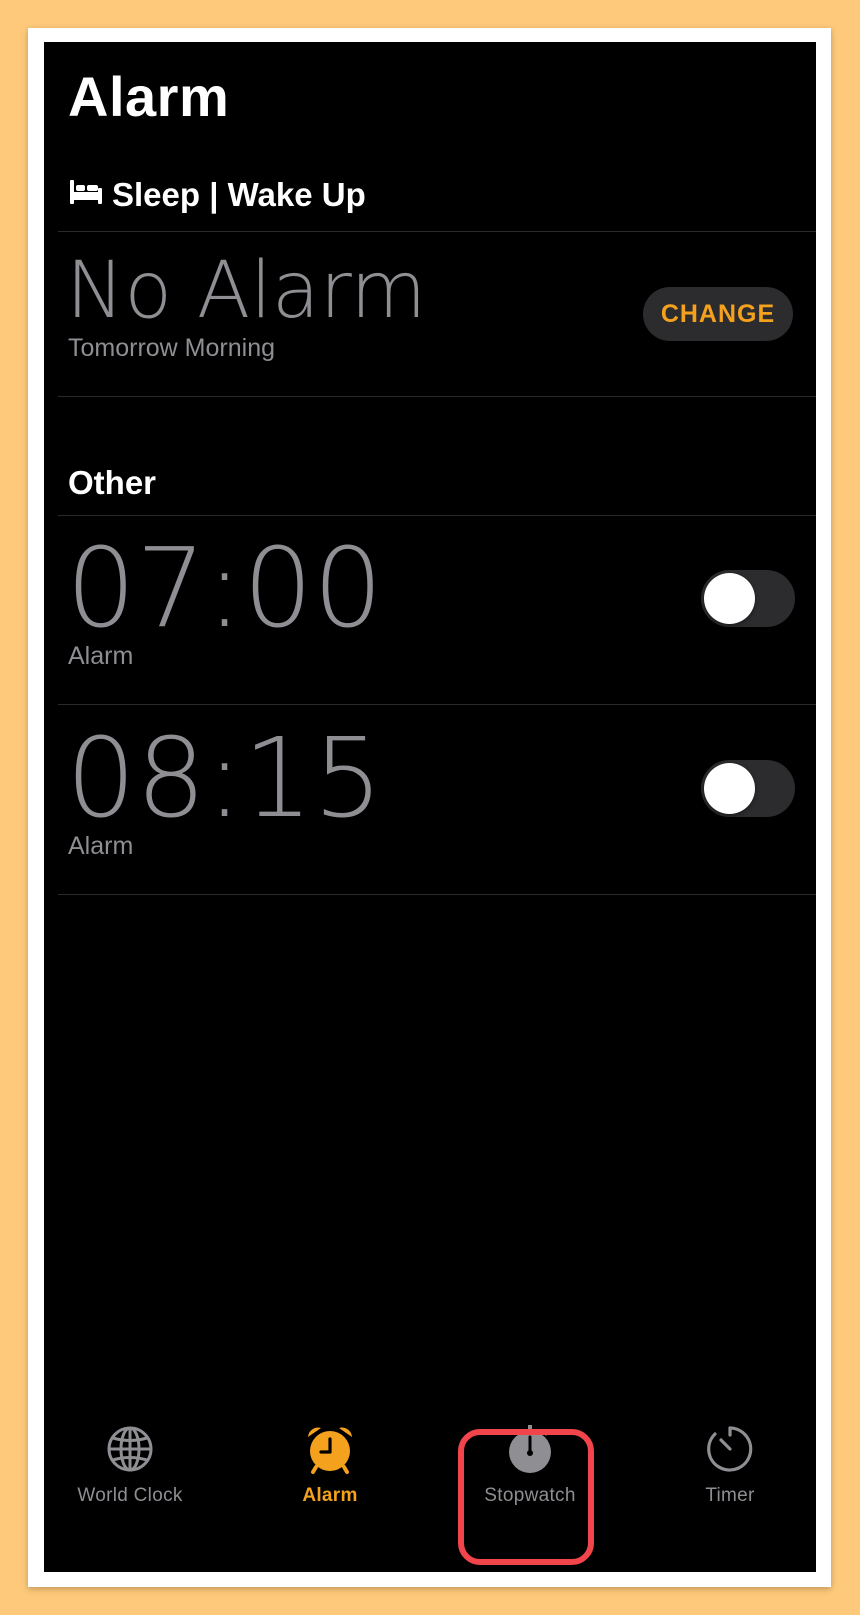  What do you see at coordinates (225, 588) in the screenshot?
I see `alarm-time: 07:00` at bounding box center [225, 588].